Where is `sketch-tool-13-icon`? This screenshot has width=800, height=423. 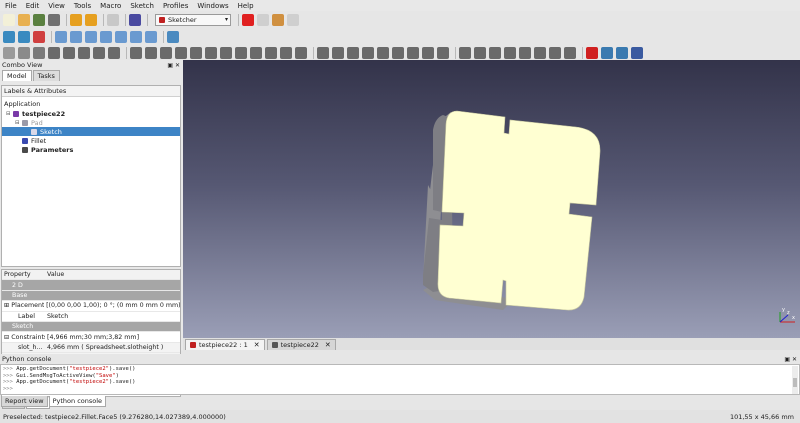
sketch-tool-13-icon is located at coordinates (196, 52).